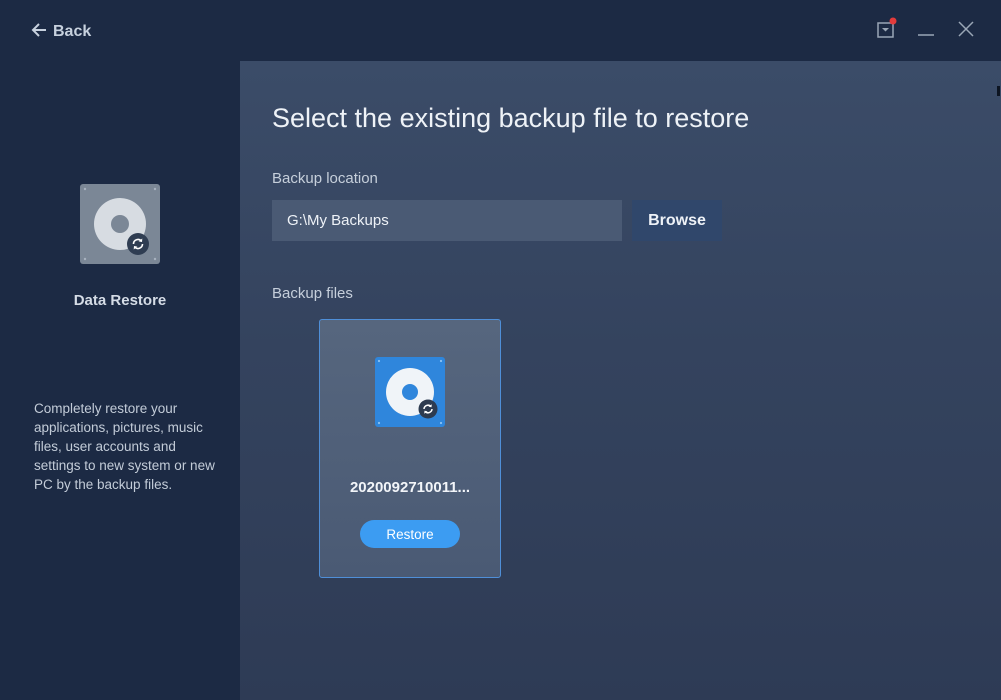 Image resolution: width=1001 pixels, height=700 pixels. I want to click on title-bar: Back, so click(500, 30).